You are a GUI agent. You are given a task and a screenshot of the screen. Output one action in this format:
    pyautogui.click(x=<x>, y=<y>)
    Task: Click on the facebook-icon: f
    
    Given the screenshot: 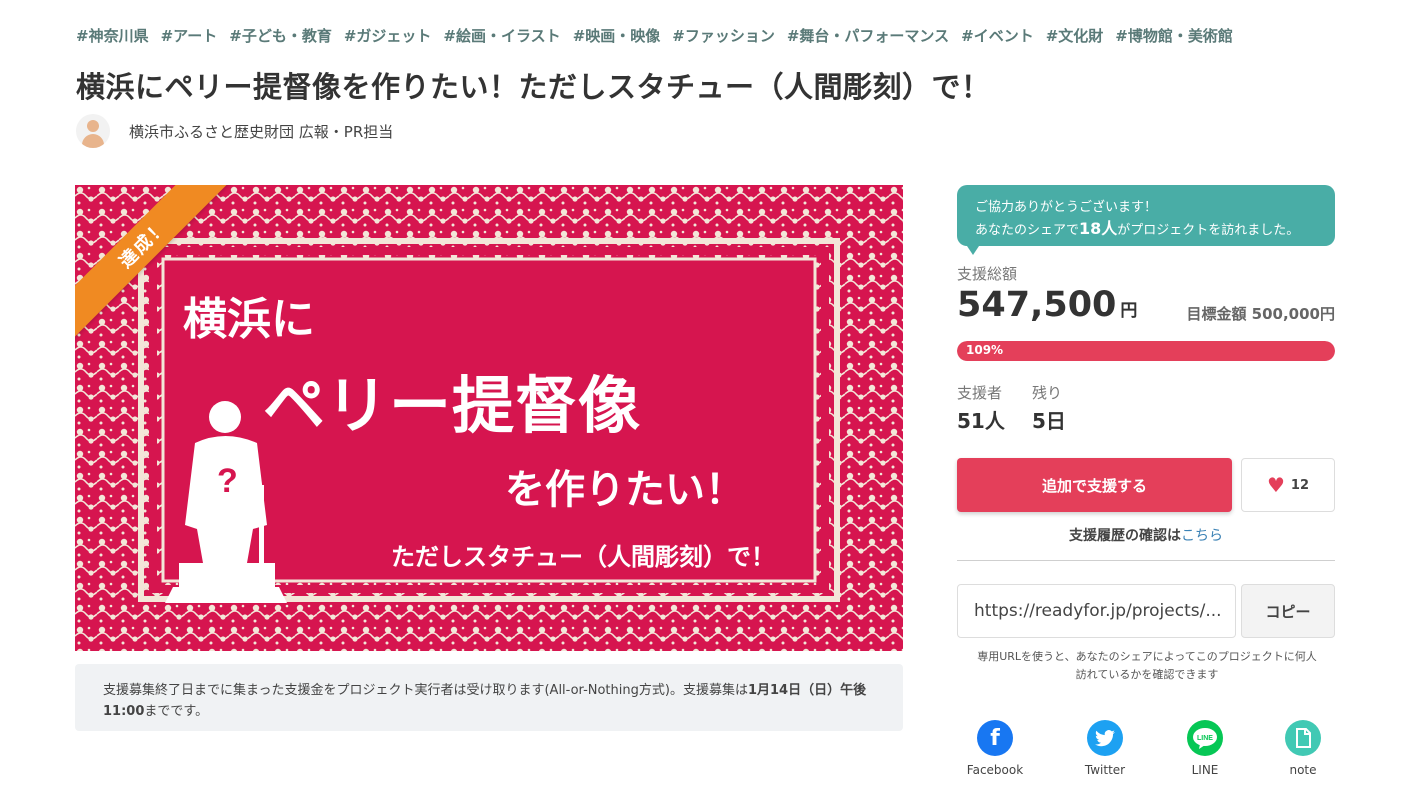 What is the action you would take?
    pyautogui.click(x=995, y=738)
    